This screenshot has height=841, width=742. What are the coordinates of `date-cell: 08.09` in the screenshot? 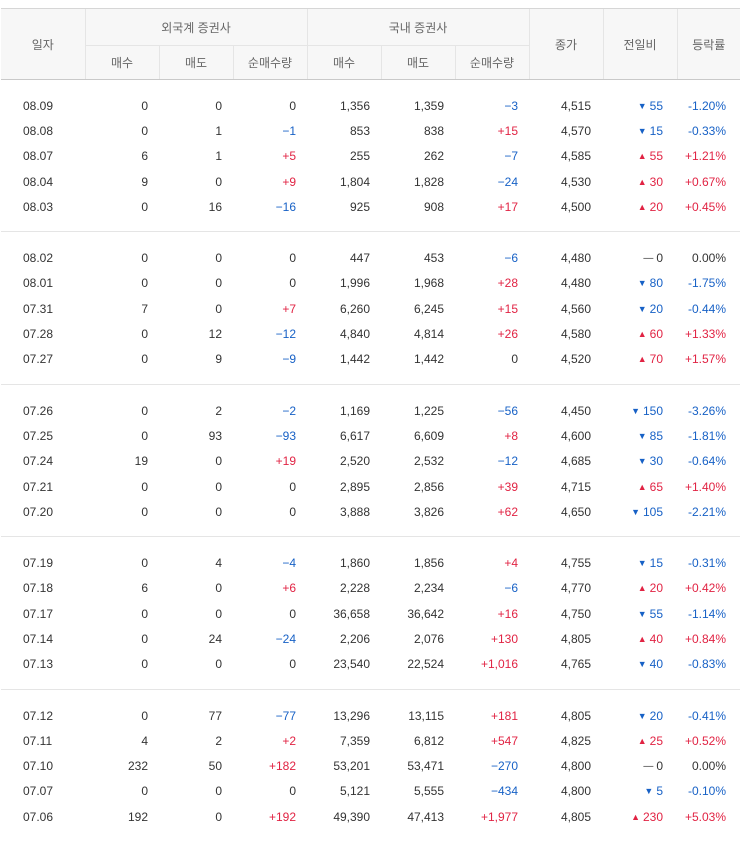 It's located at (43, 105).